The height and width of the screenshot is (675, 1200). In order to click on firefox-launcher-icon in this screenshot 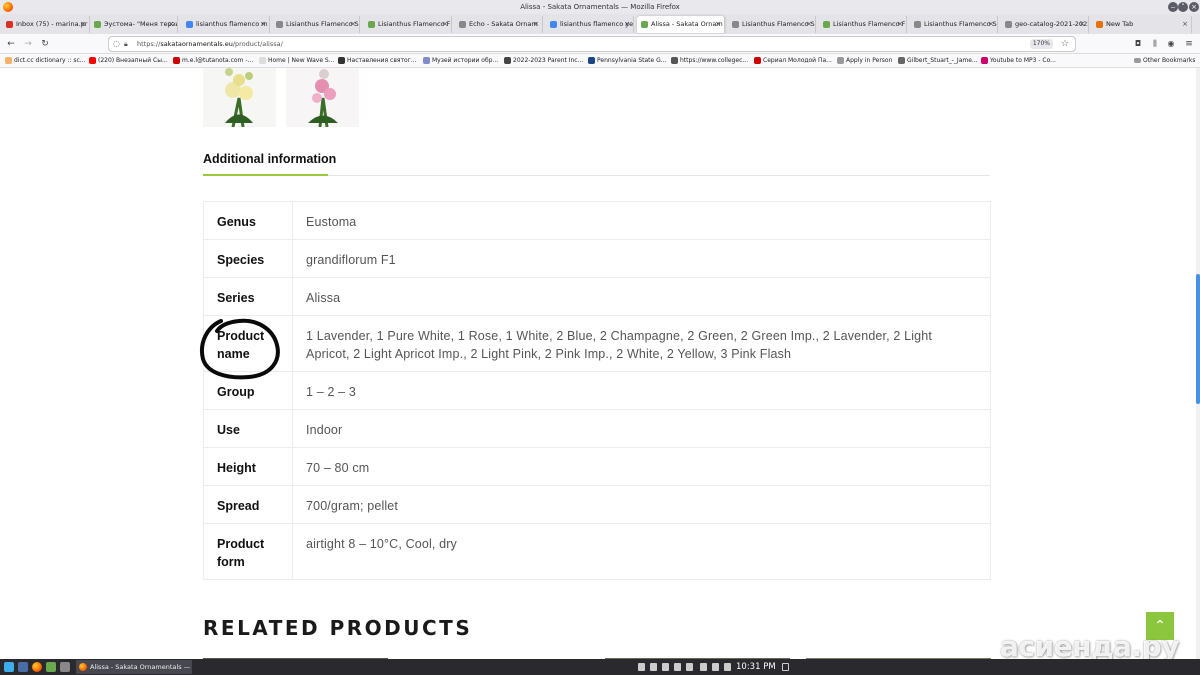, I will do `click(37, 667)`.